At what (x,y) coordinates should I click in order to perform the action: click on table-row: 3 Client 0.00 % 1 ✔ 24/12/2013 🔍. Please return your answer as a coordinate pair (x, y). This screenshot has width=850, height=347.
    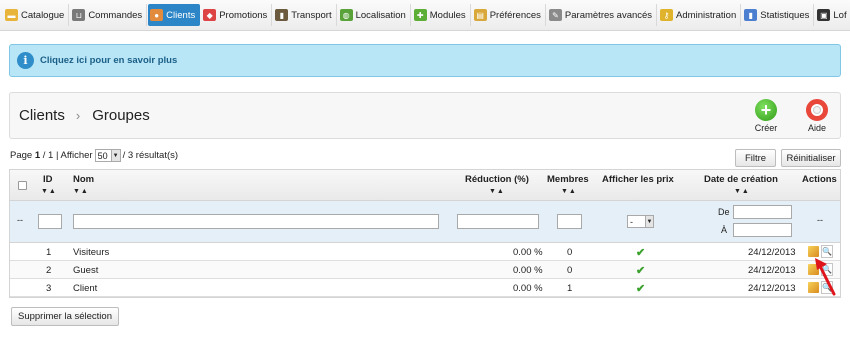
    Looking at the image, I should click on (425, 288).